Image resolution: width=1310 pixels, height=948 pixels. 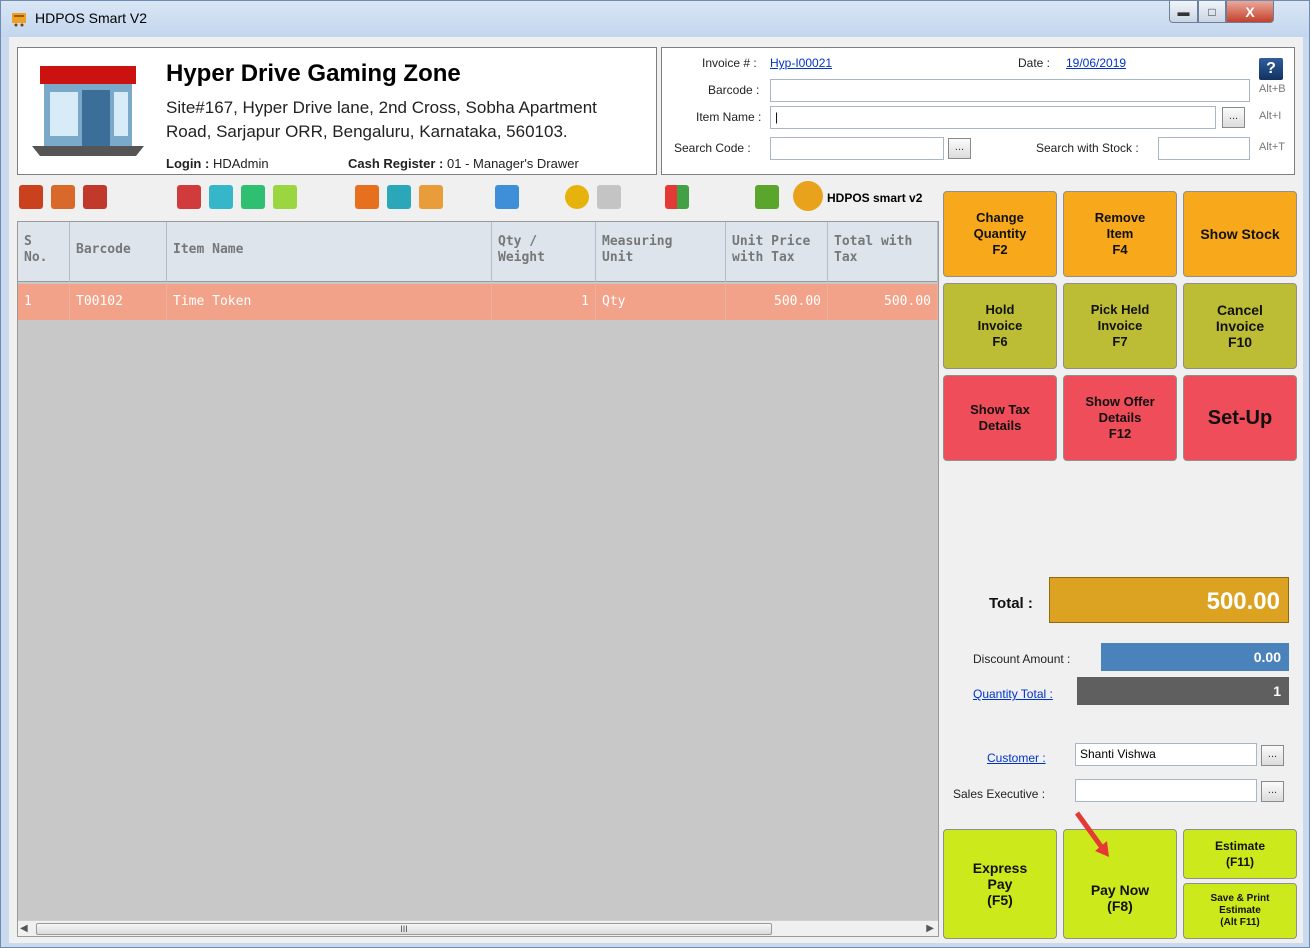 What do you see at coordinates (285, 197) in the screenshot?
I see `scan-icon` at bounding box center [285, 197].